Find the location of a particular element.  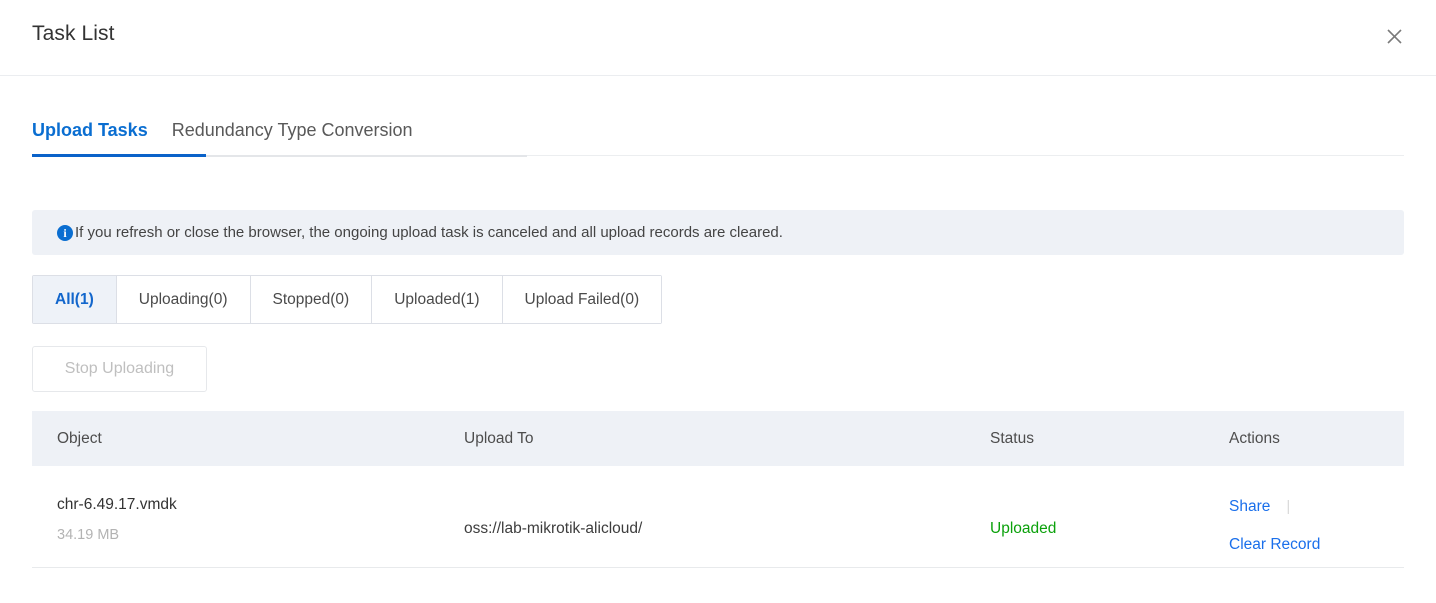

cell-object: chr-6.49.17.vmdk 34.19 MB is located at coordinates (248, 504).